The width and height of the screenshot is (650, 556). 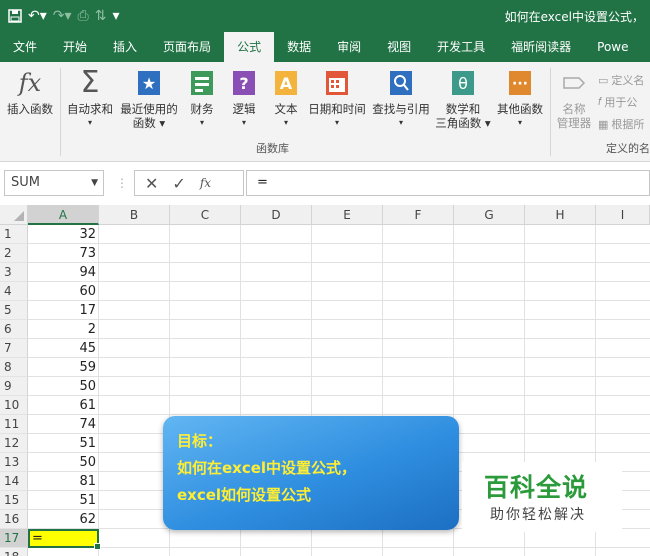 I want to click on cell-a9: 50, so click(x=63, y=386).